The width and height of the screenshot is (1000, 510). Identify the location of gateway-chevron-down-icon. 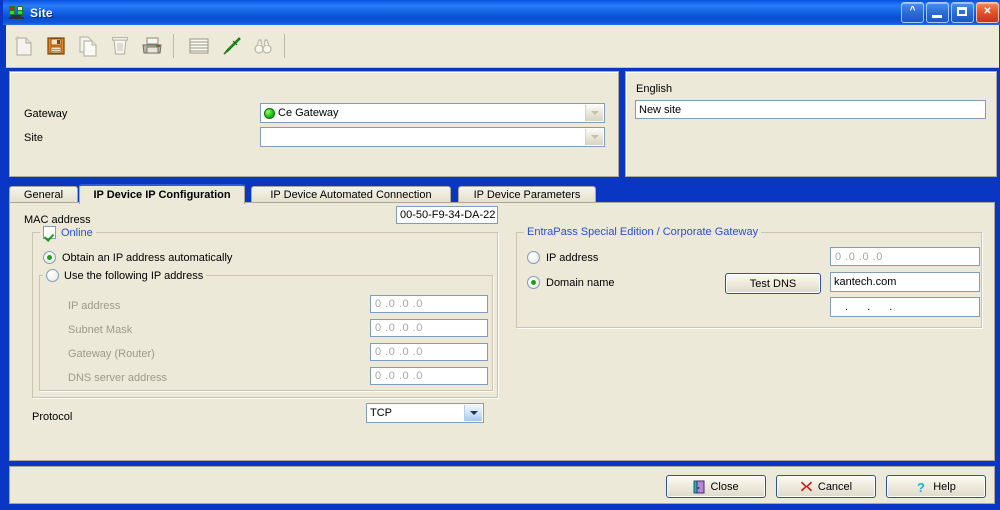
(594, 113).